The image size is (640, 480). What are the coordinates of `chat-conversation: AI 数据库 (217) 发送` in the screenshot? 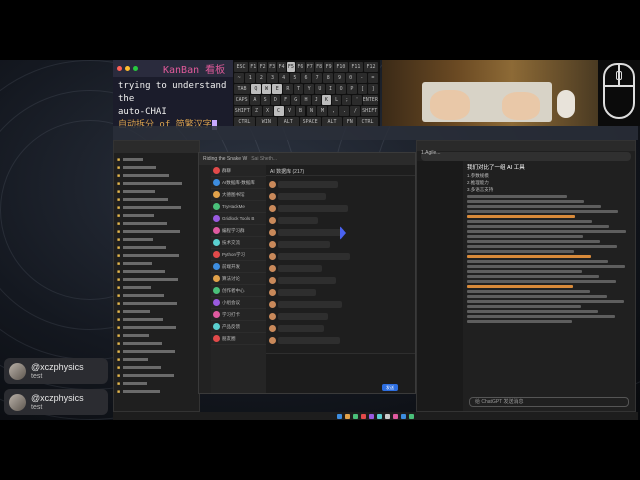 It's located at (340, 279).